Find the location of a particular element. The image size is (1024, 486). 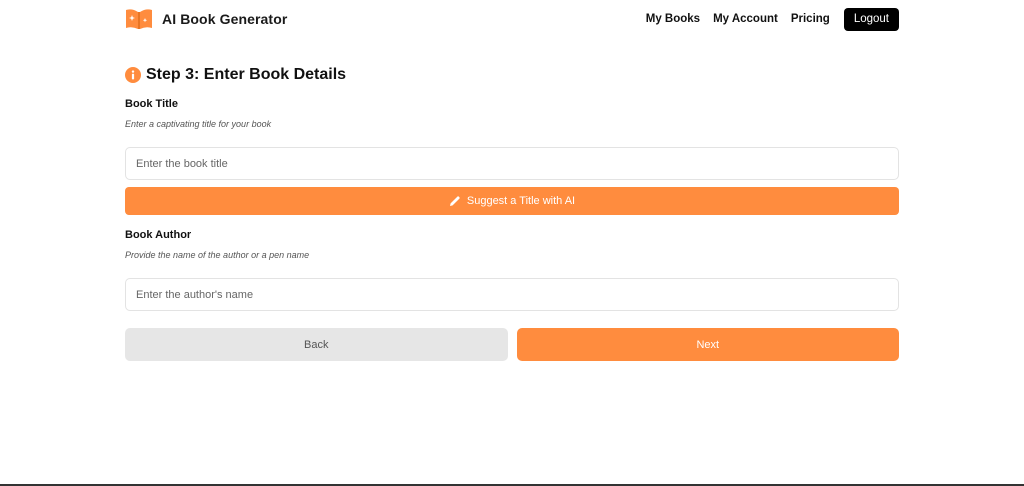

logout-button: Logout is located at coordinates (871, 19).